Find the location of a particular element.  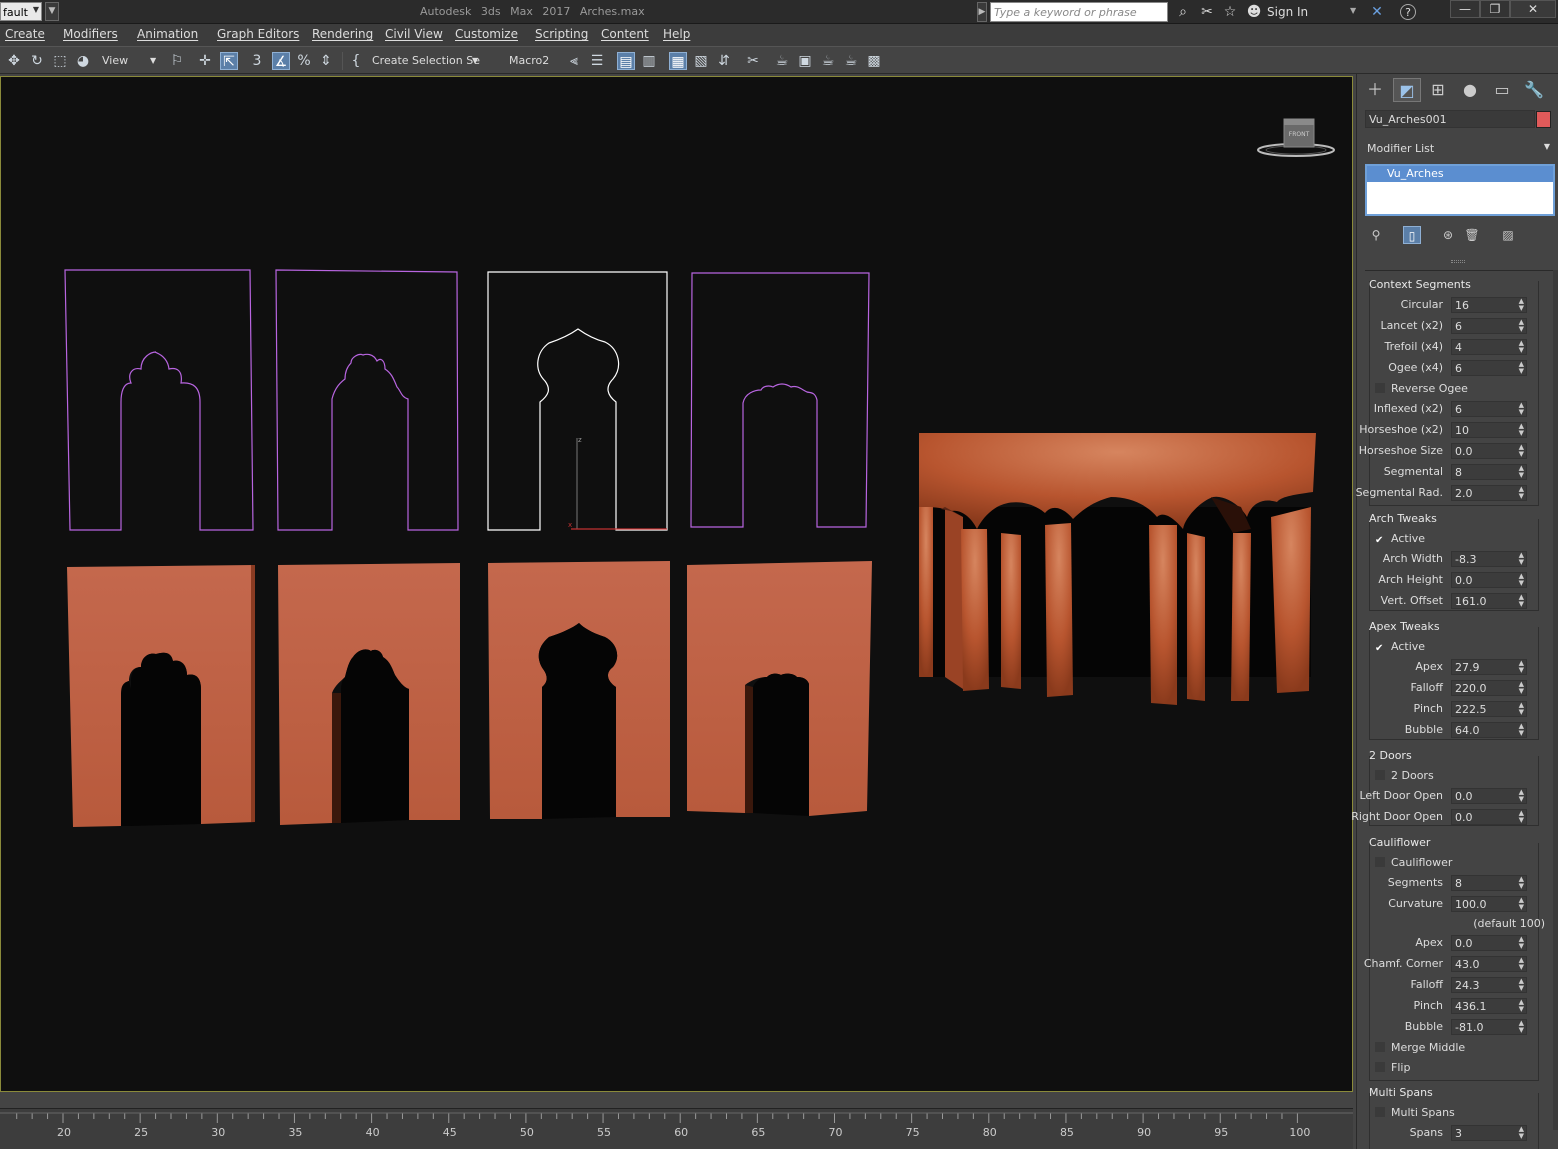

circular-colonnade-mesh is located at coordinates (1117, 569).